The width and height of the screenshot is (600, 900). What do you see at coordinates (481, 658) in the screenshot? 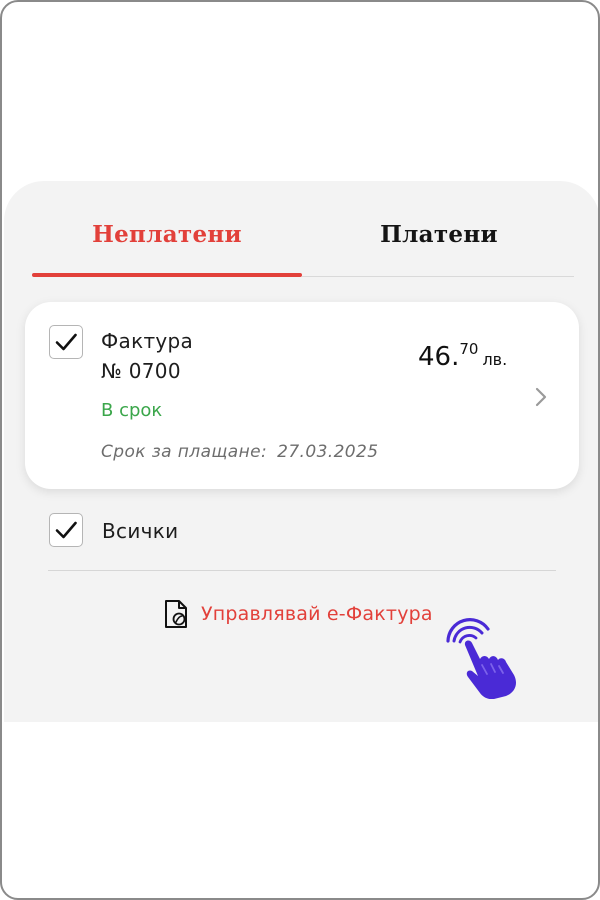
I see `pointing-hand-icon` at bounding box center [481, 658].